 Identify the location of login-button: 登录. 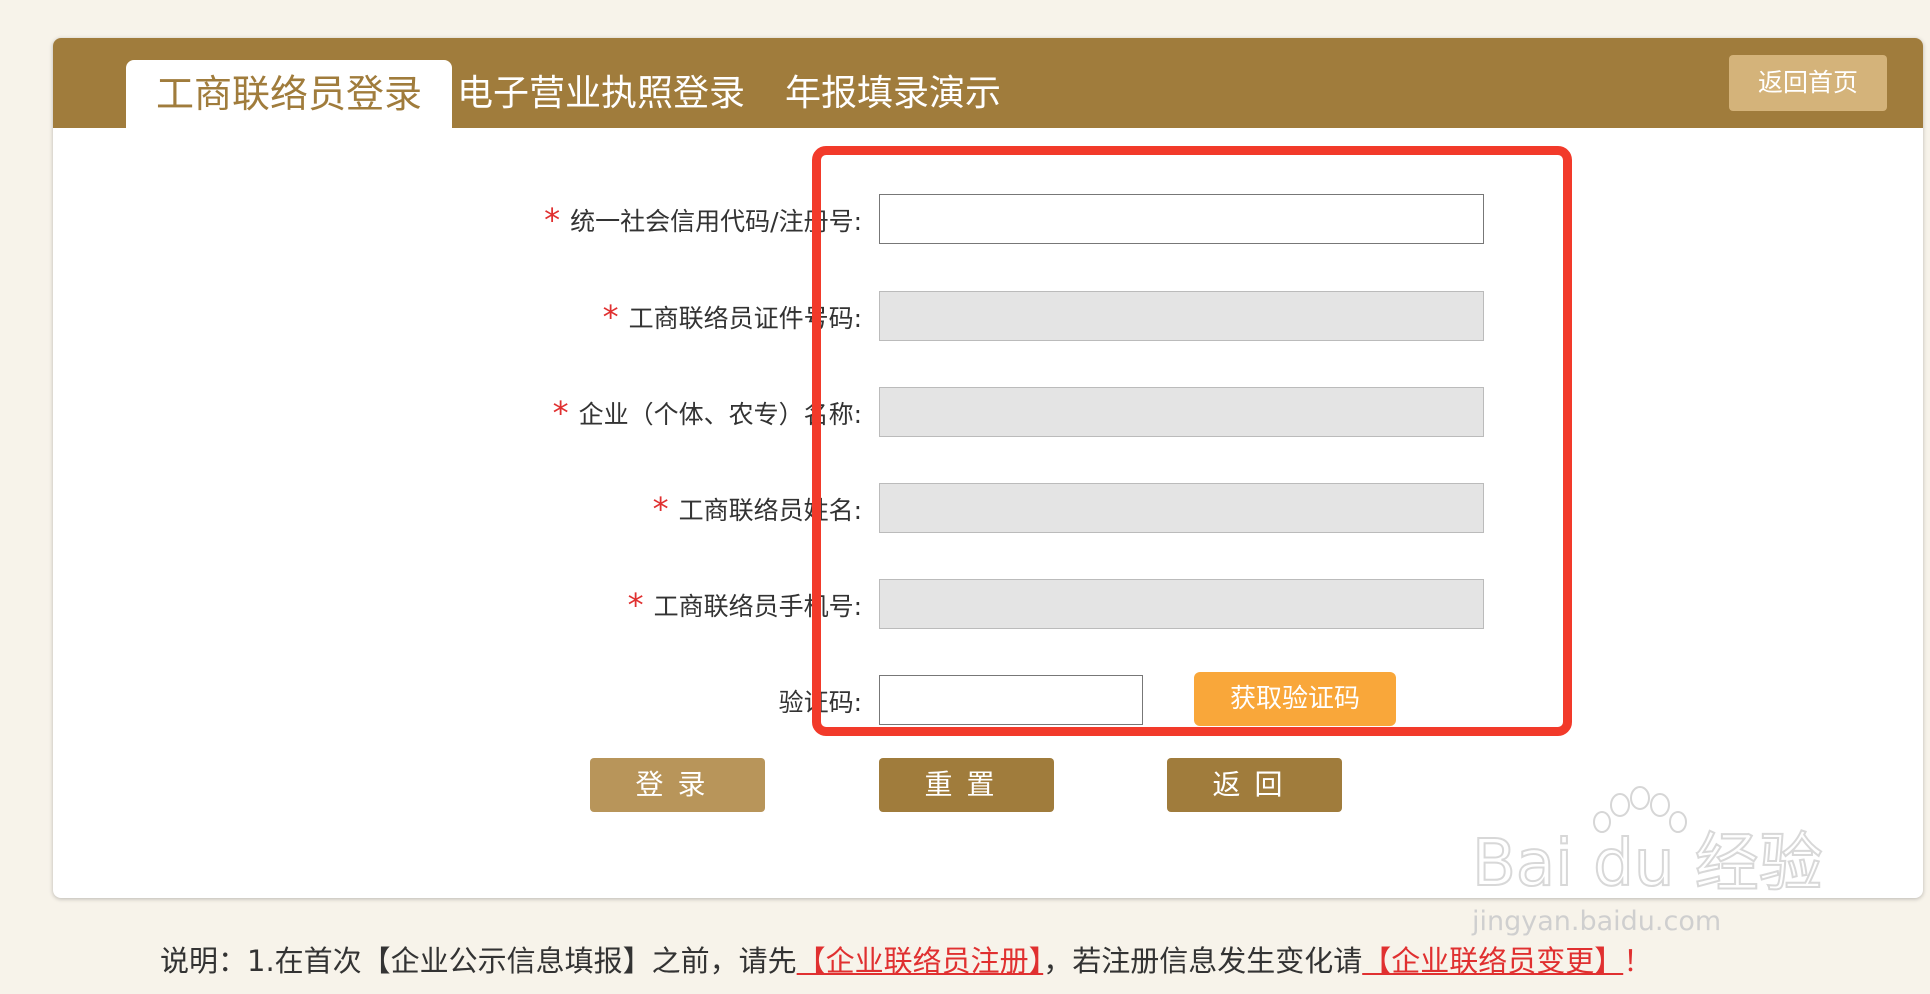
(677, 785).